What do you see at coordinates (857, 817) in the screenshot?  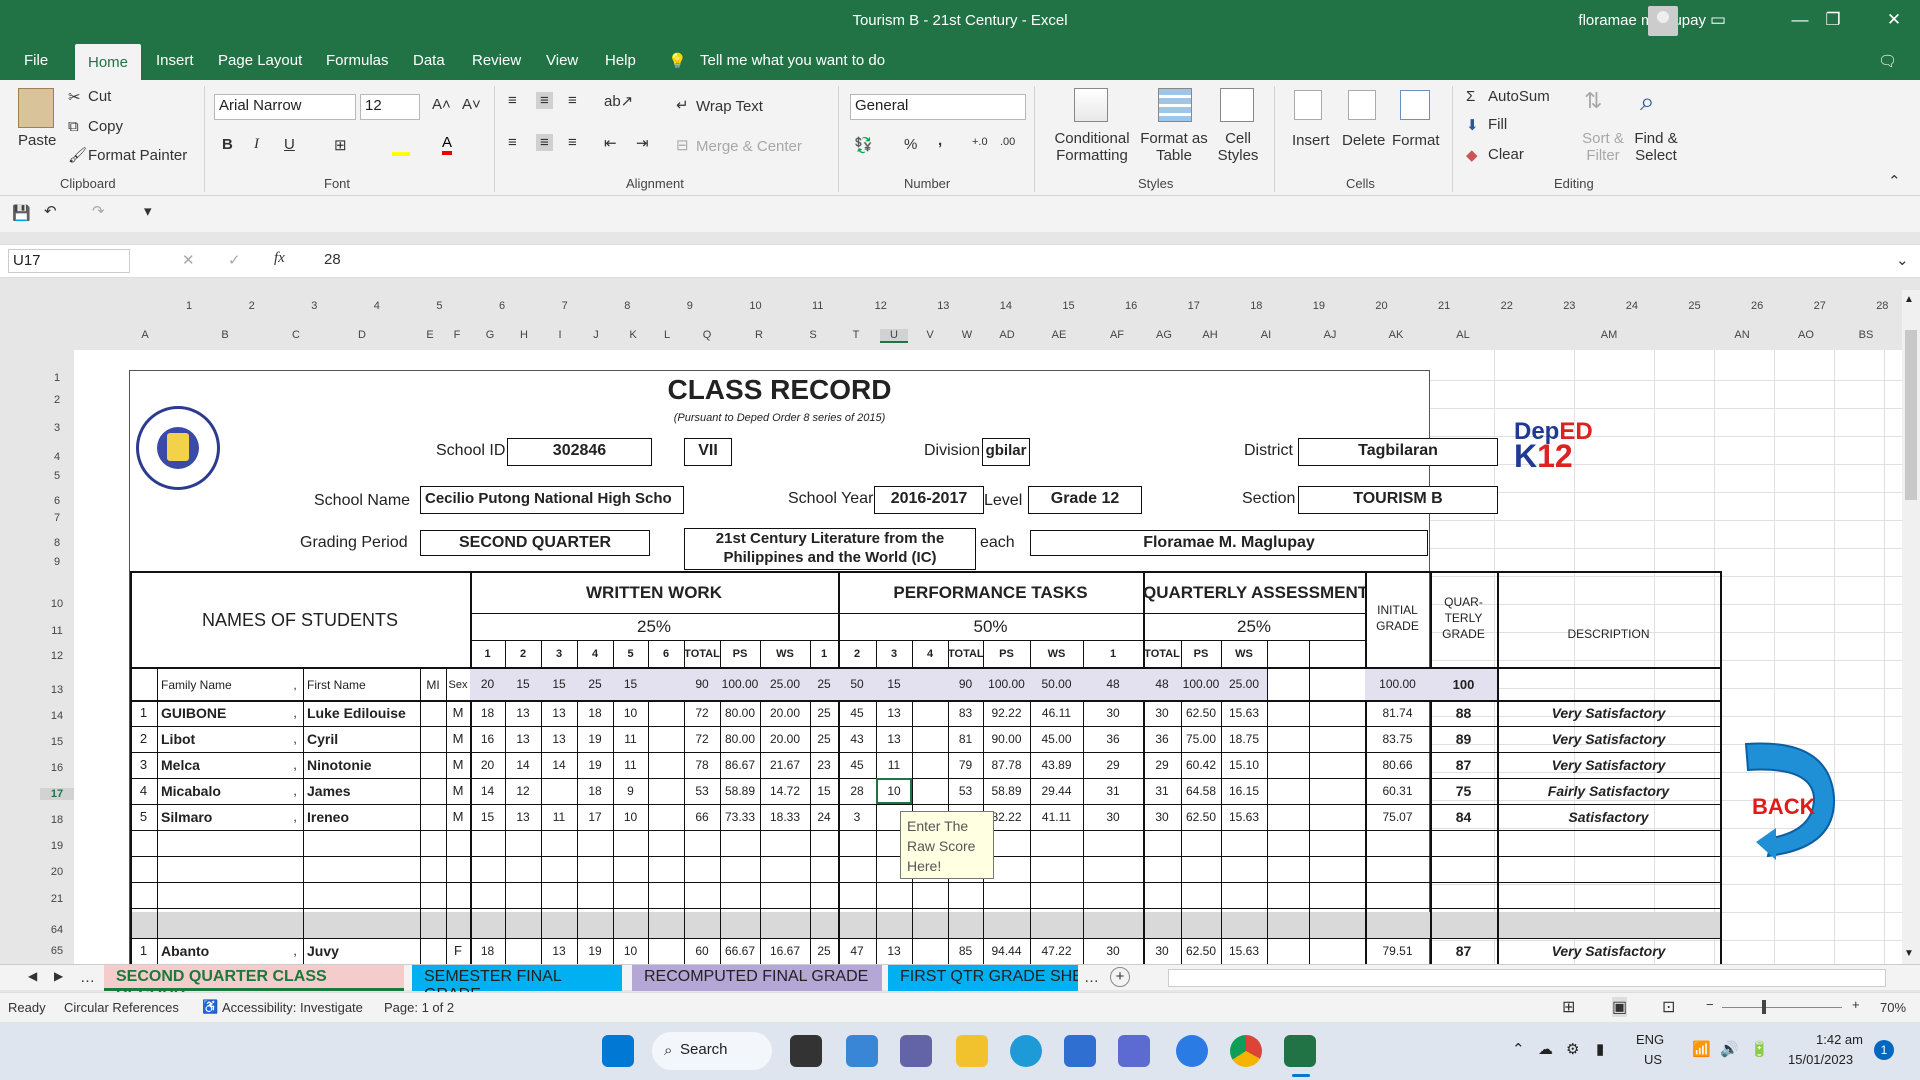 I see `score-cell: 3` at bounding box center [857, 817].